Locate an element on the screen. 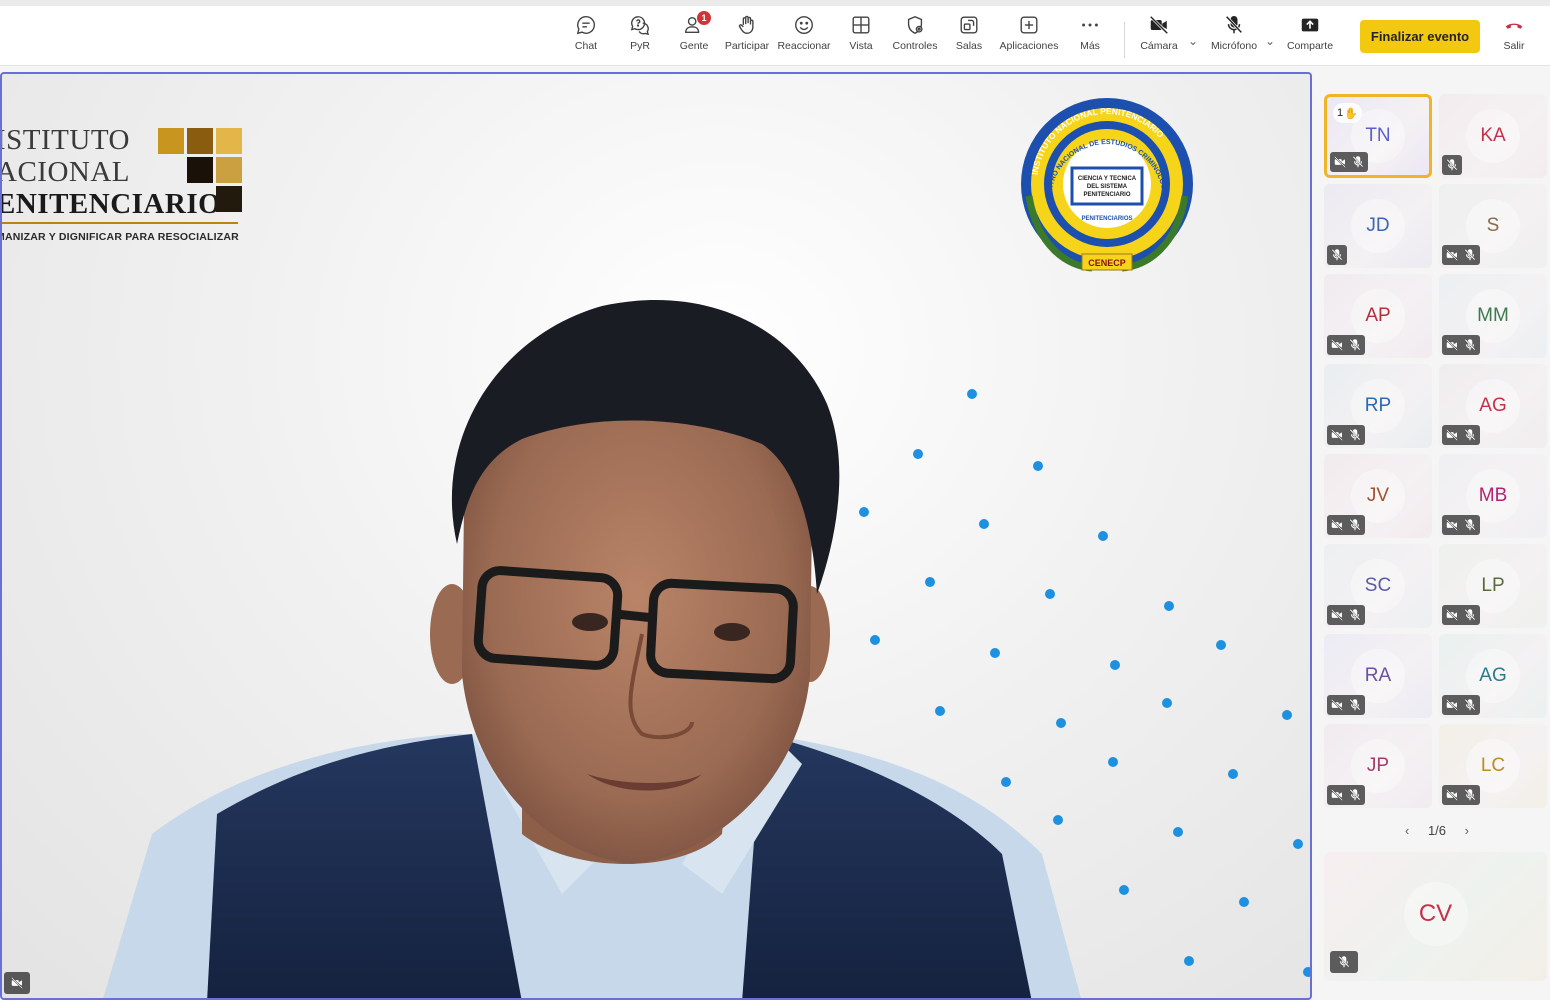 The image size is (1550, 1000). view-label: Vista is located at coordinates (861, 46).